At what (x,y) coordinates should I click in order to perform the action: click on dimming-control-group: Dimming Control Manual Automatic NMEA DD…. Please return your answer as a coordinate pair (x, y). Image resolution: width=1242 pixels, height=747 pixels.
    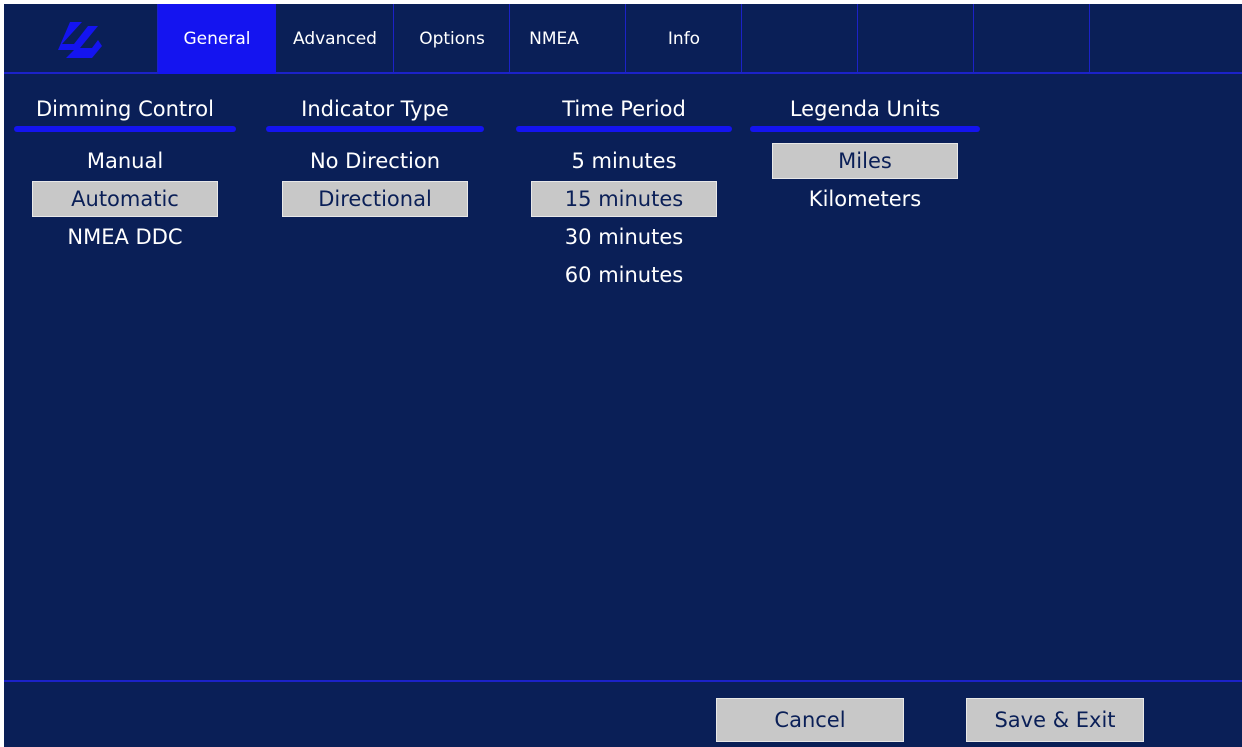
    Looking at the image, I should click on (125, 175).